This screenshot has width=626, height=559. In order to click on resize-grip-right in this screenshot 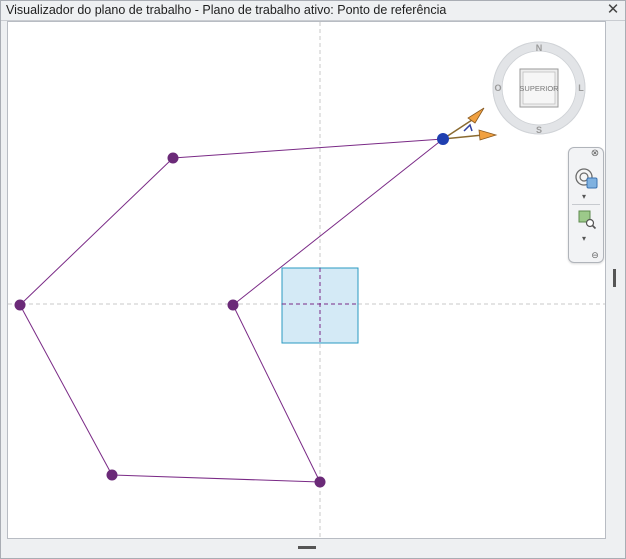, I will do `click(614, 278)`.